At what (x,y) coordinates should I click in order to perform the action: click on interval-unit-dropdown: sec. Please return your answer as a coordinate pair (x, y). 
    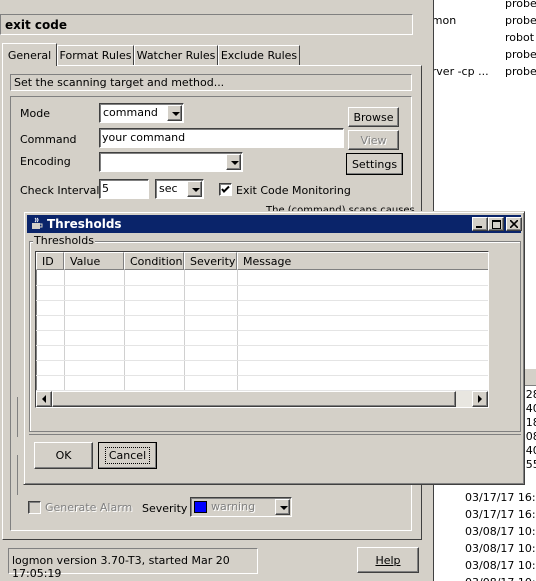
    Looking at the image, I should click on (179, 189).